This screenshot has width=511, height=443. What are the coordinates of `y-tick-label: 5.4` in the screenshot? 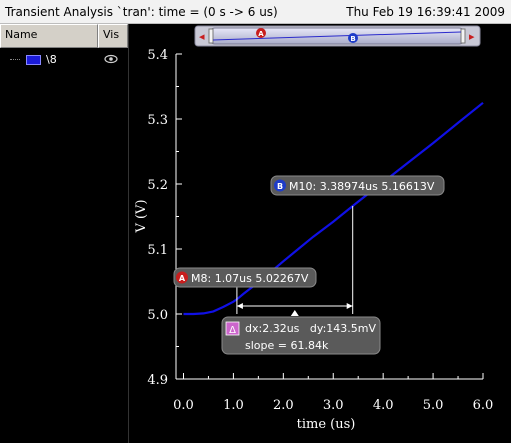 It's located at (157, 55).